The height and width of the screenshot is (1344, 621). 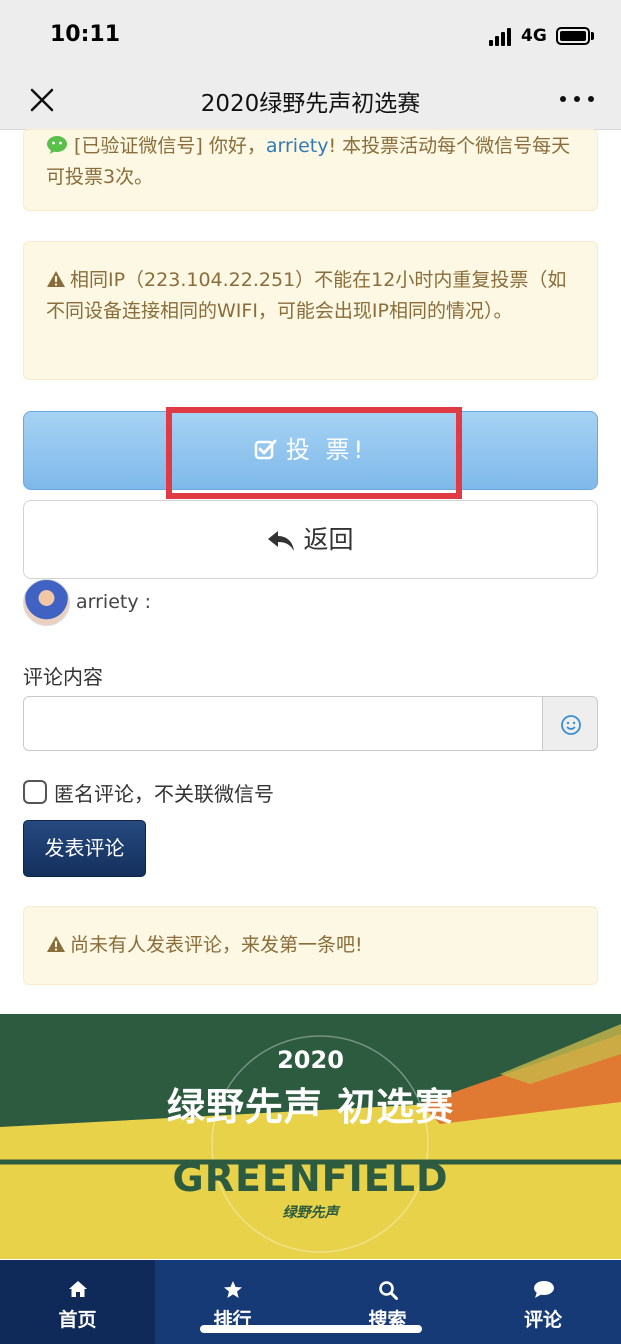 I want to click on home-icon, so click(x=78, y=1289).